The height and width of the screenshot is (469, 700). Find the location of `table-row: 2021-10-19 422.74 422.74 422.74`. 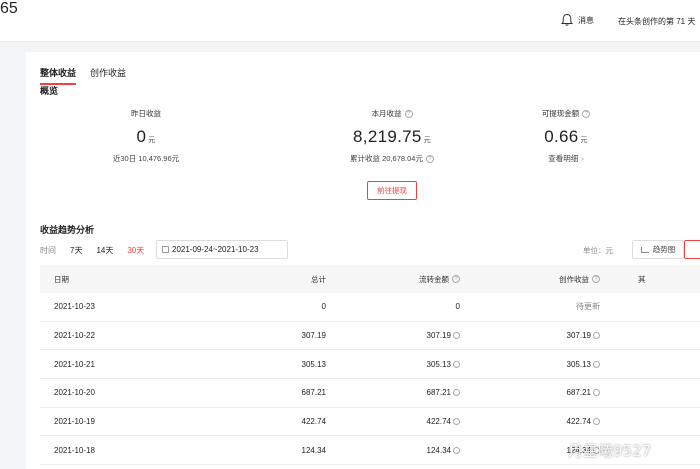

table-row: 2021-10-19 422.74 422.74 422.74 is located at coordinates (370, 422).